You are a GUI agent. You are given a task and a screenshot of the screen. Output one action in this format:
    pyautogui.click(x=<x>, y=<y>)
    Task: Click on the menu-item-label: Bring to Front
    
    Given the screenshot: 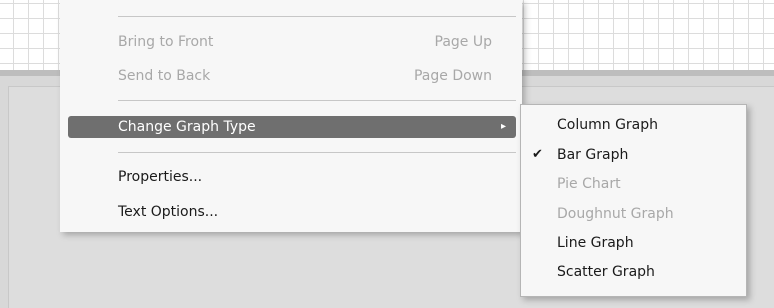 What is the action you would take?
    pyautogui.click(x=166, y=42)
    